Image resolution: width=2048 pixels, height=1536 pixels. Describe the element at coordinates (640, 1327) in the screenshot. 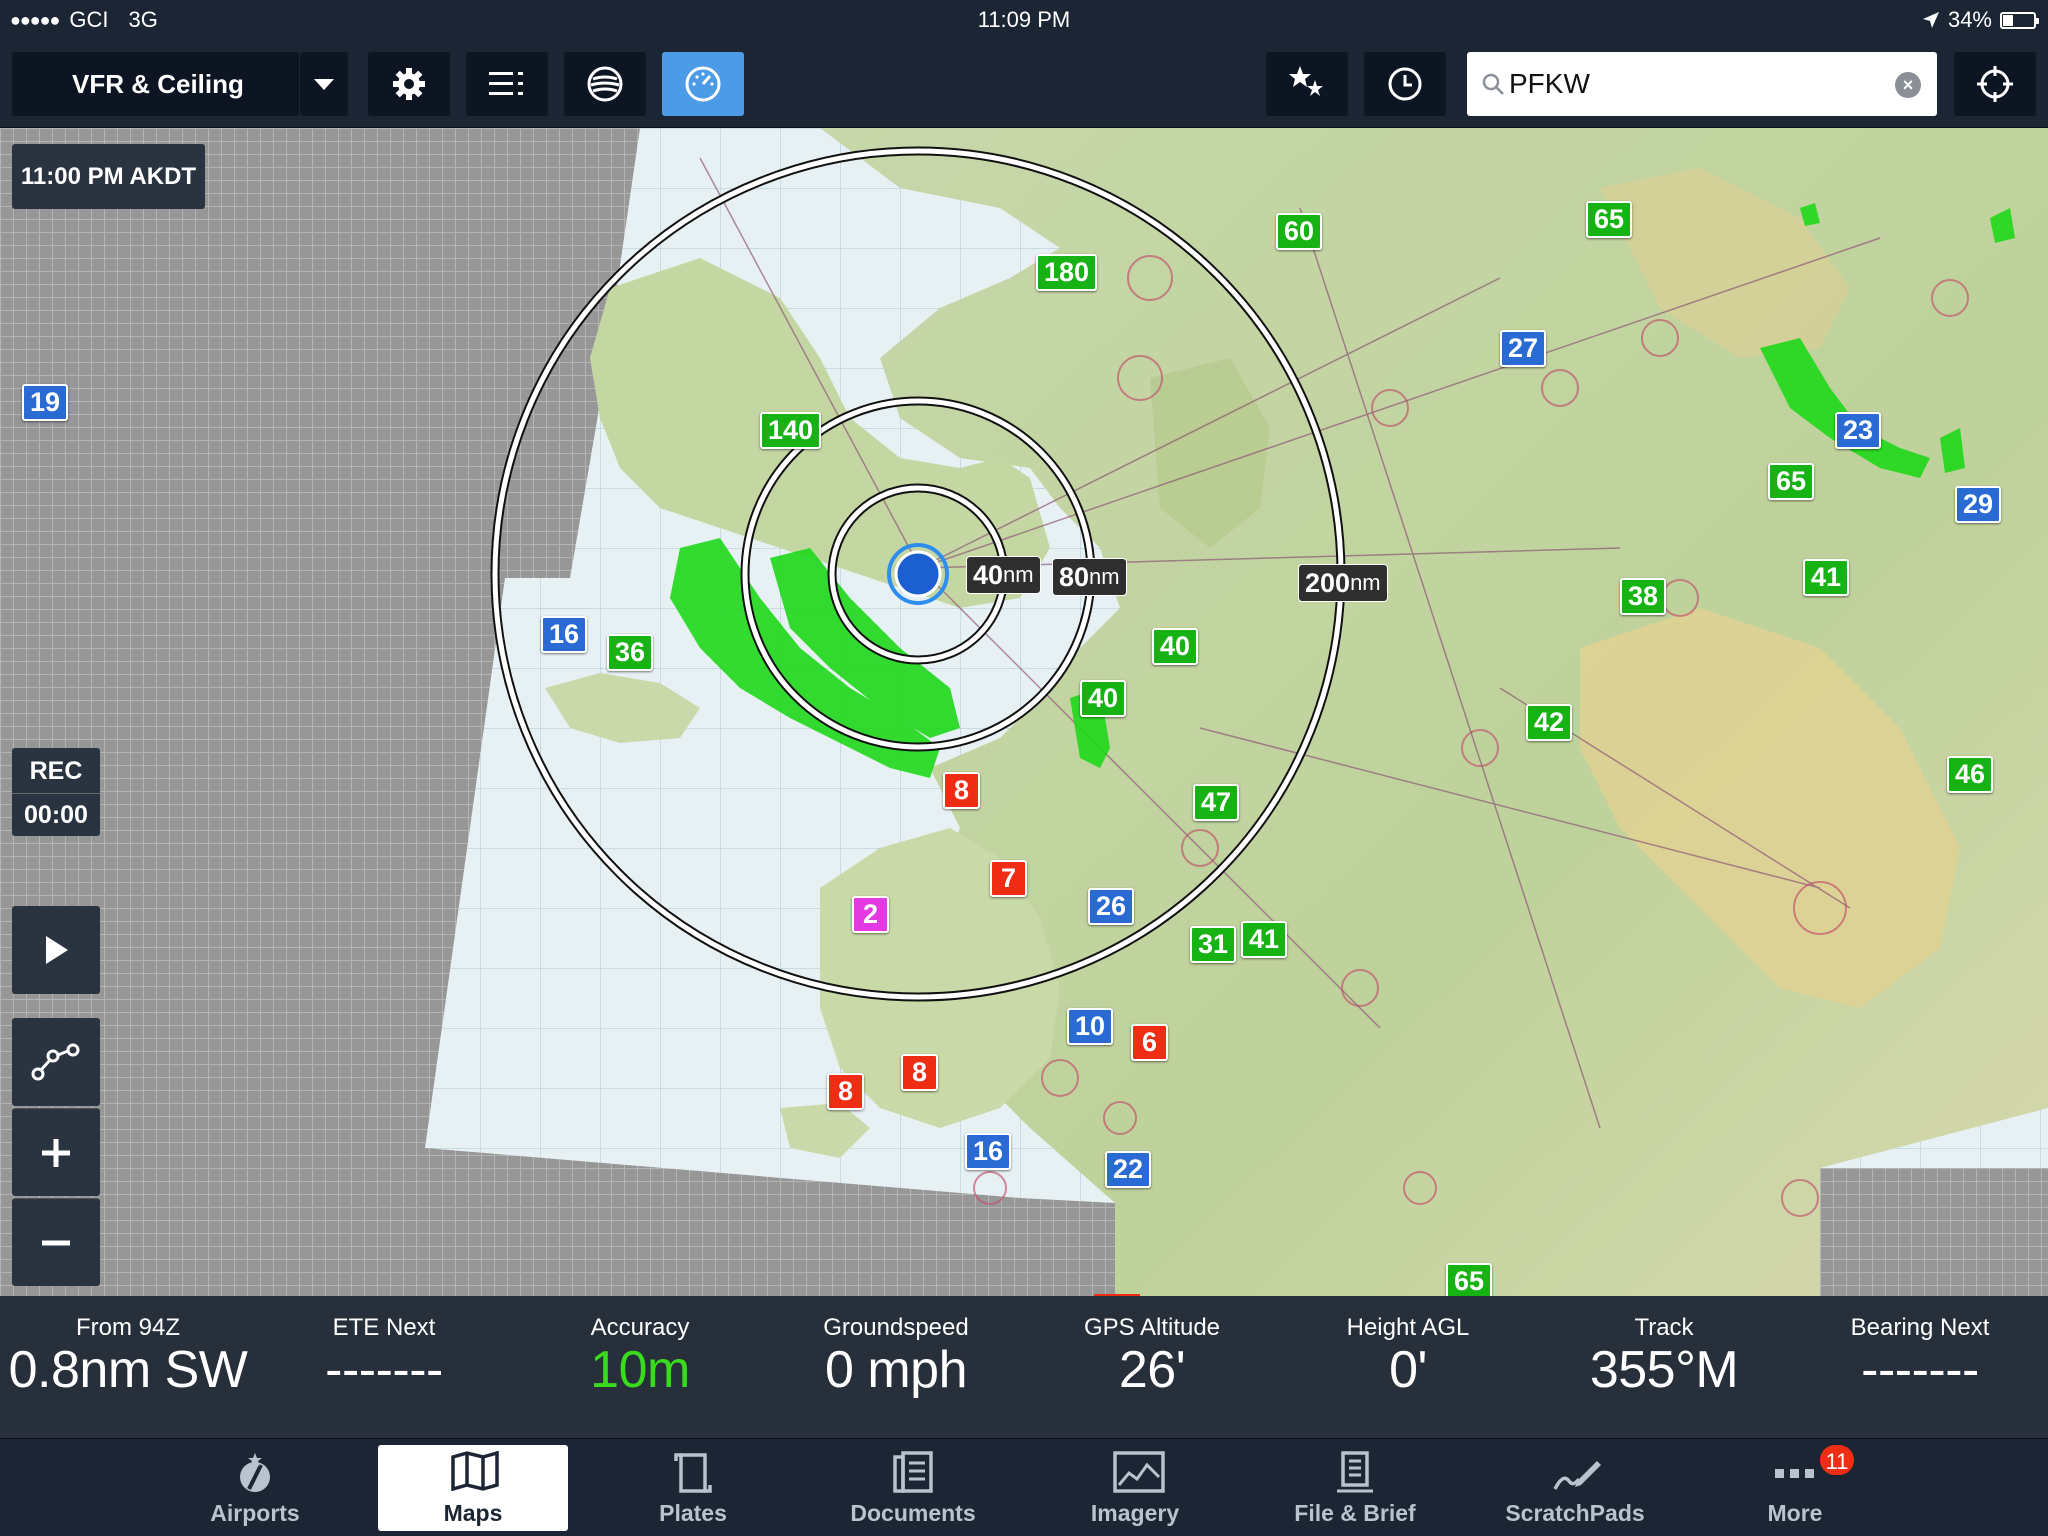

I see `instrument-label: Accuracy` at that location.